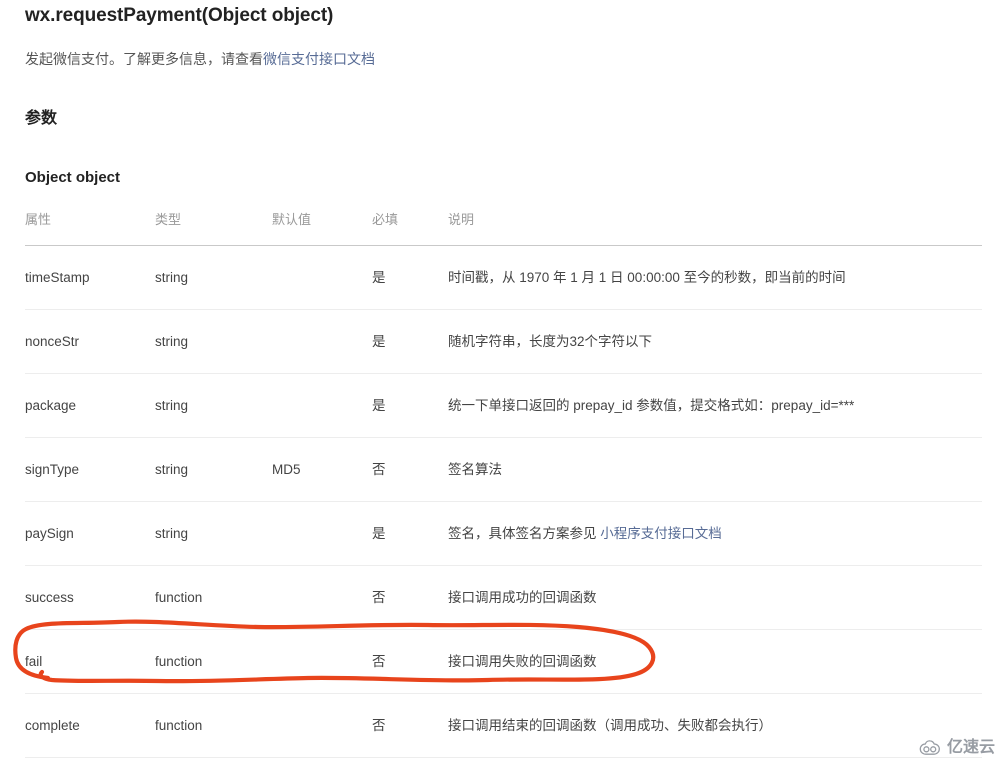 The height and width of the screenshot is (766, 1007). I want to click on cell-description: 签名，具体签名方案参见 小程序支付接口文档, so click(715, 533).